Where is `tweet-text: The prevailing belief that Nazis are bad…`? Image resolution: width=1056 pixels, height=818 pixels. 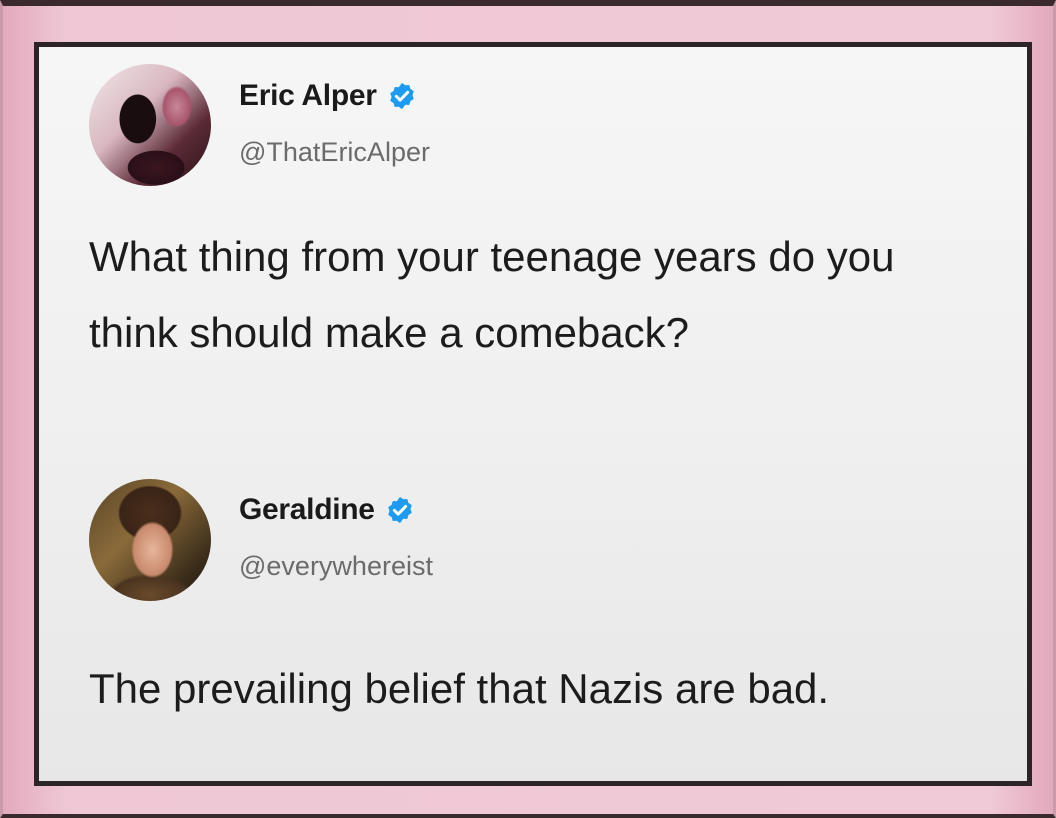 tweet-text: The prevailing belief that Nazis are bad… is located at coordinates (459, 688).